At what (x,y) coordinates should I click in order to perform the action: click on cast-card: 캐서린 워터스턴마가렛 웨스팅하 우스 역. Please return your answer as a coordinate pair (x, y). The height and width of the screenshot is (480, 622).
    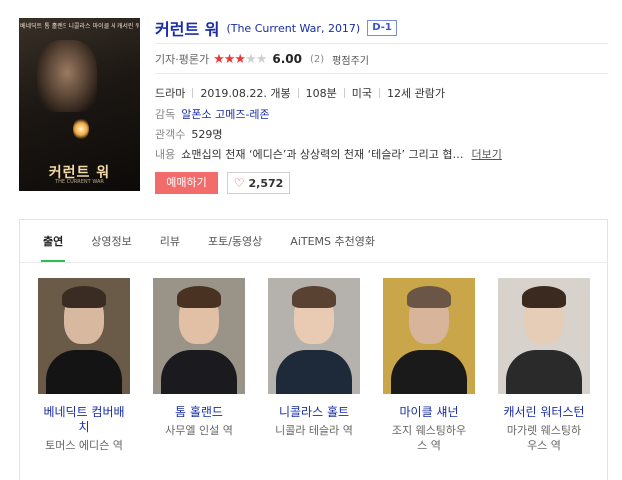
    Looking at the image, I should click on (544, 365).